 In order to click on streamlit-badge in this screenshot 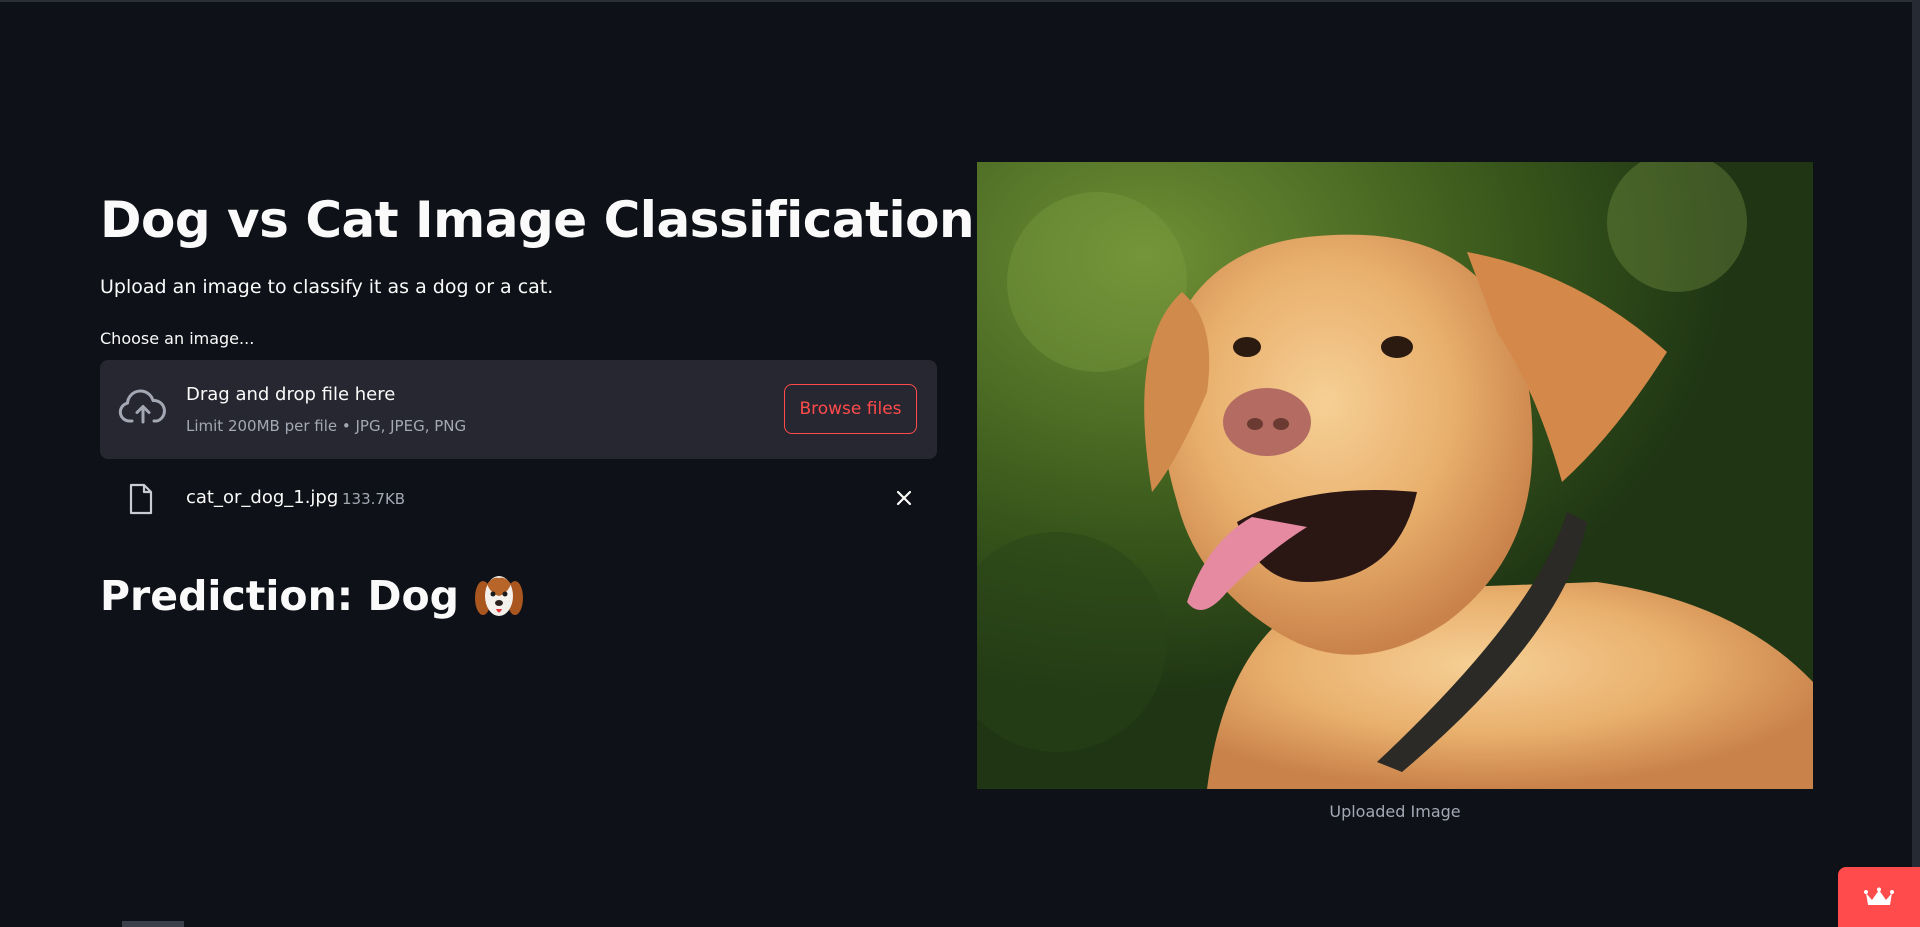, I will do `click(1879, 897)`.